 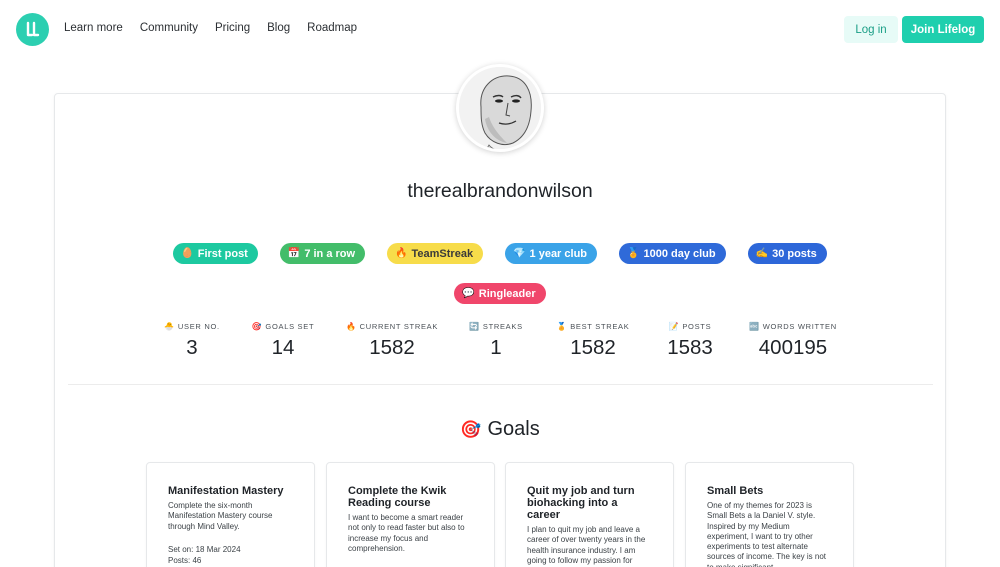 I want to click on stat-best-streak: 🏅 BEST STREAK 1582, so click(x=593, y=341).